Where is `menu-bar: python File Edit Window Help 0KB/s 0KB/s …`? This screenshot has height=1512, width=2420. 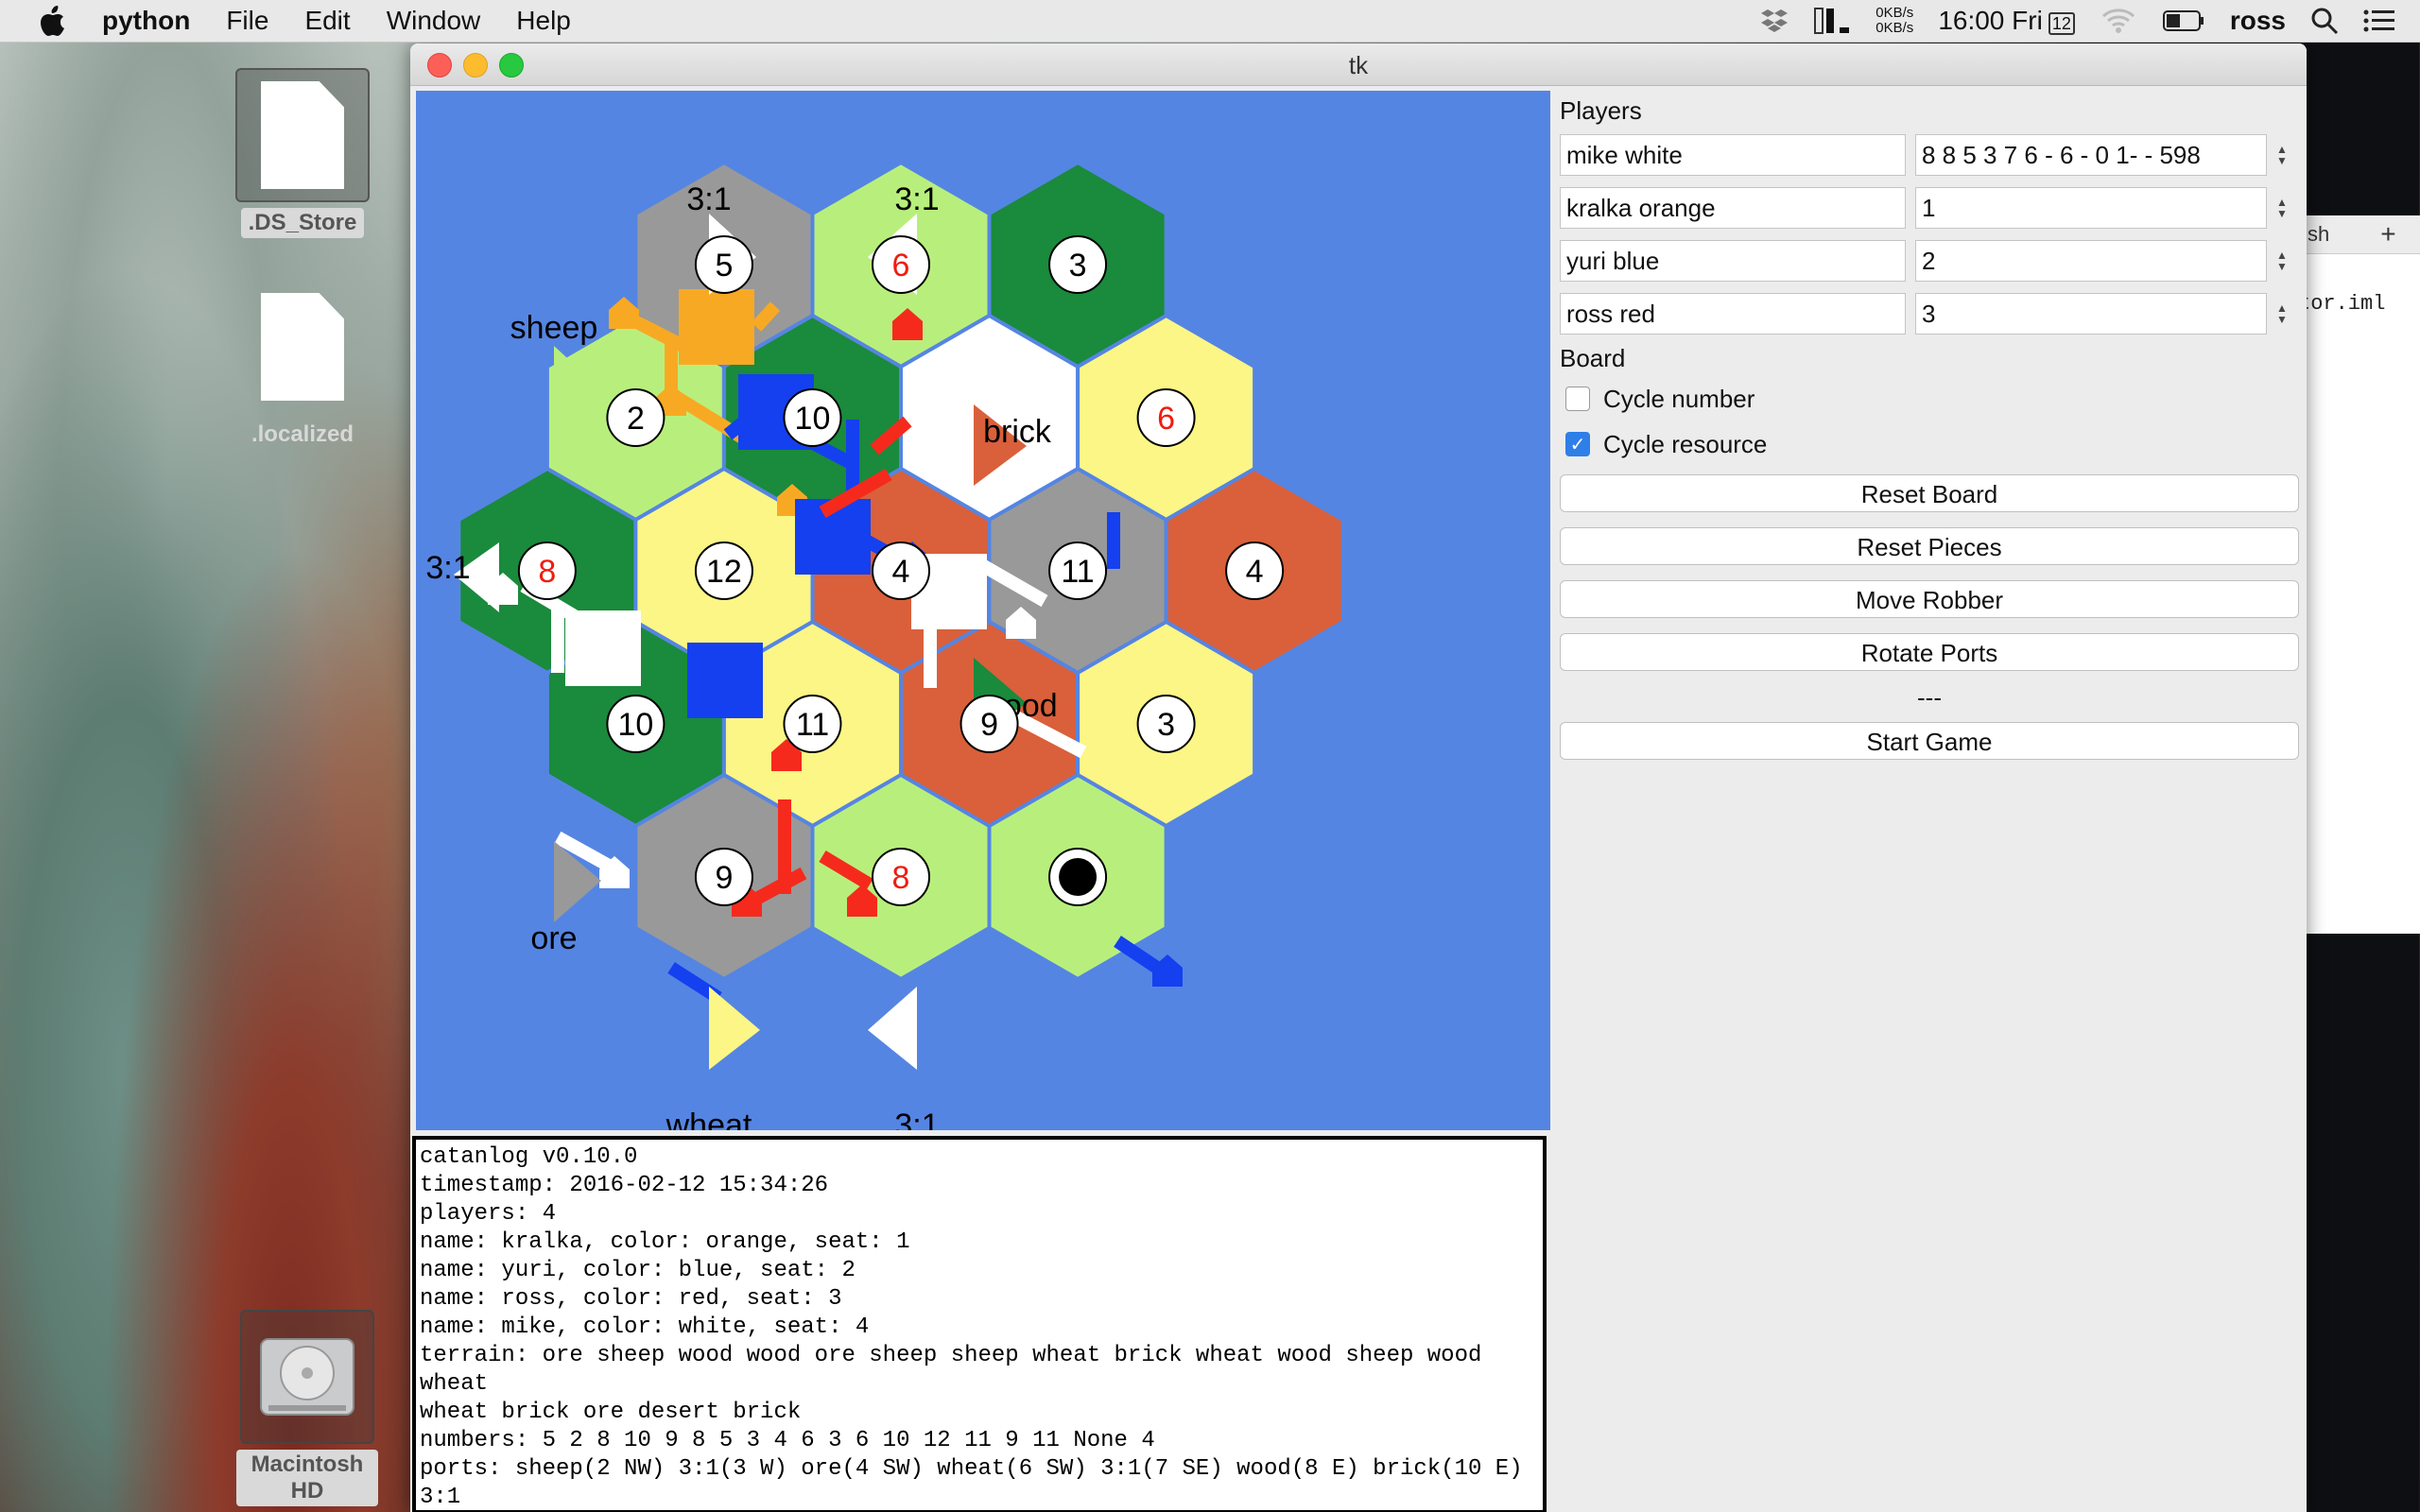 menu-bar: python File Edit Window Help 0KB/s 0KB/s … is located at coordinates (1210, 21).